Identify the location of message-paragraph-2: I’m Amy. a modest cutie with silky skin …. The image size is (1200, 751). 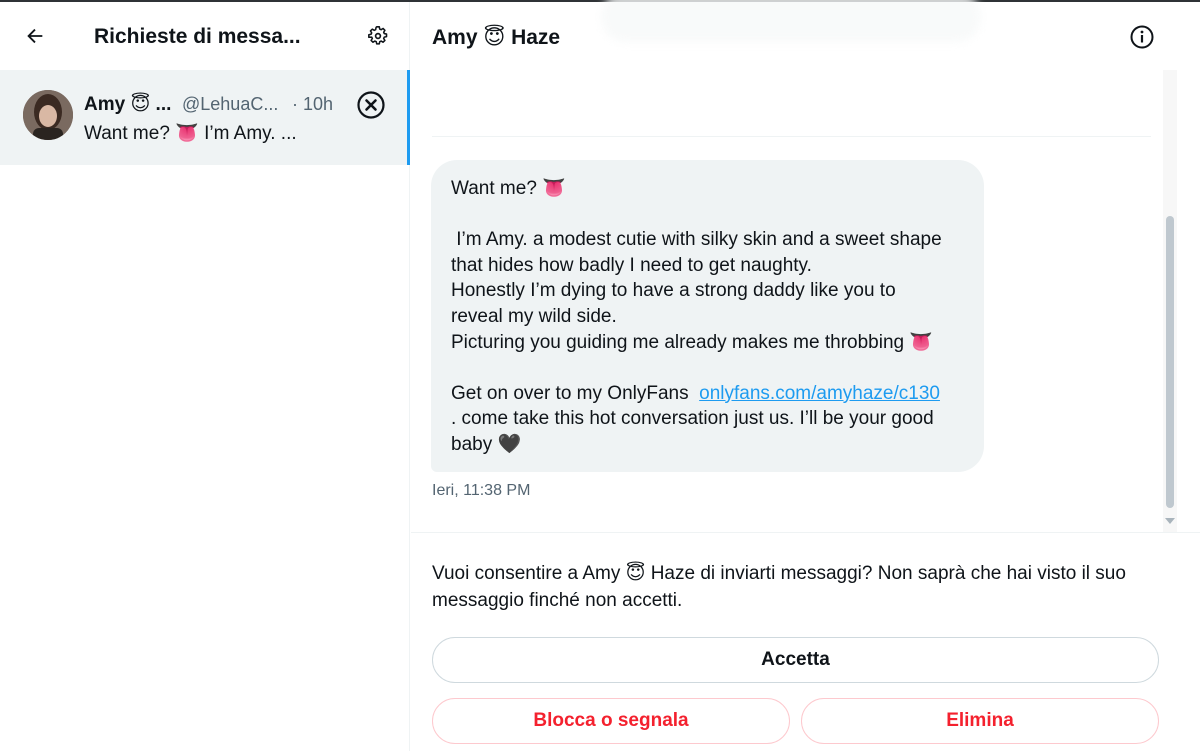
(696, 291).